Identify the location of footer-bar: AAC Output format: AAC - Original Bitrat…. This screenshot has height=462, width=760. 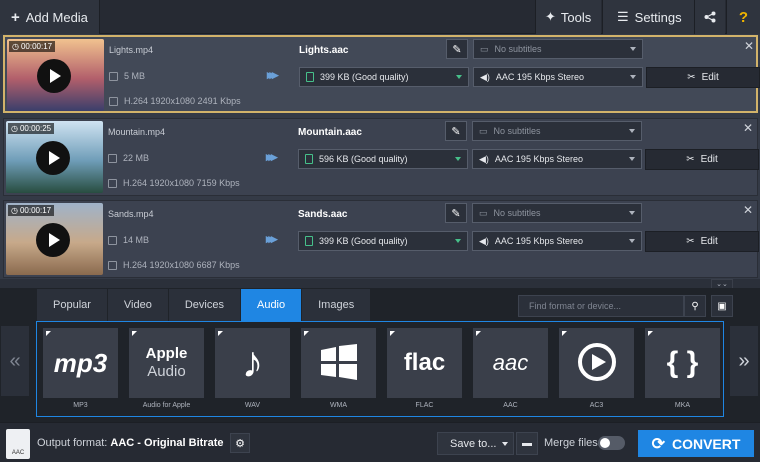
(380, 442).